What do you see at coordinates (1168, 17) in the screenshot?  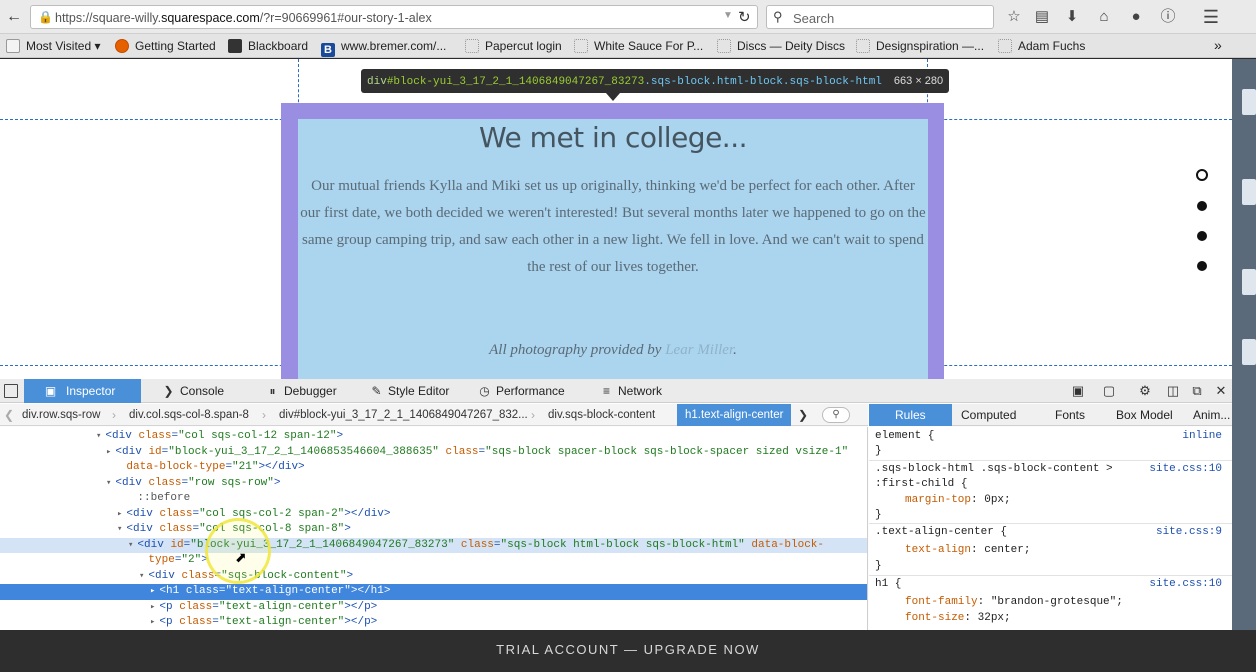 I see `info-icon: ⓘ` at bounding box center [1168, 17].